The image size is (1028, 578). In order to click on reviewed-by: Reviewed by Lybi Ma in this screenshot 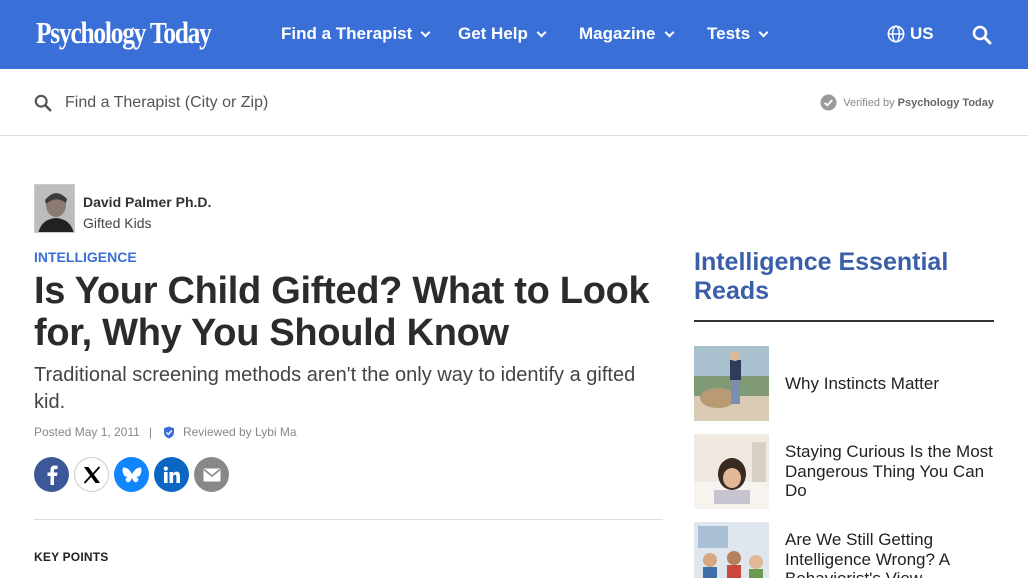, I will do `click(239, 432)`.